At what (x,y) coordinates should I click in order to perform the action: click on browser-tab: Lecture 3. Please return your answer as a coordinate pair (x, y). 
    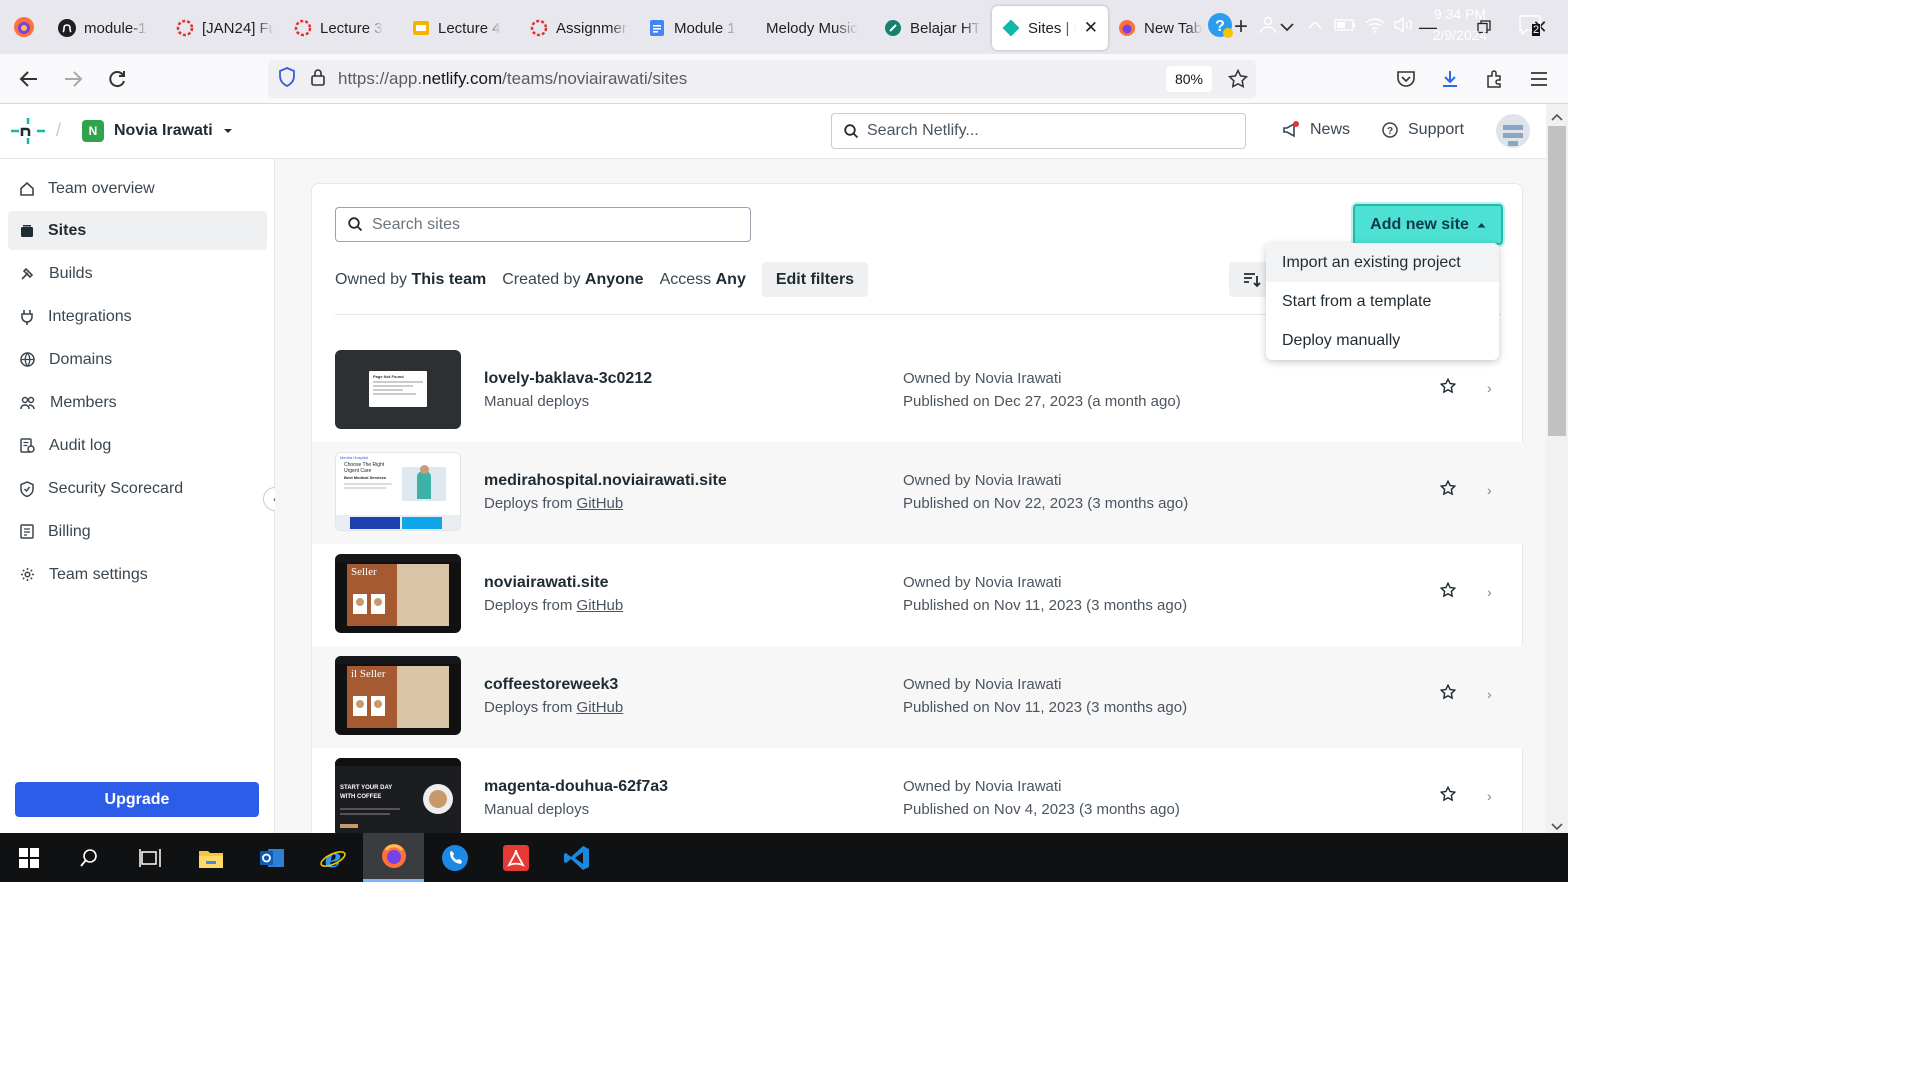
    Looking at the image, I should click on (343, 28).